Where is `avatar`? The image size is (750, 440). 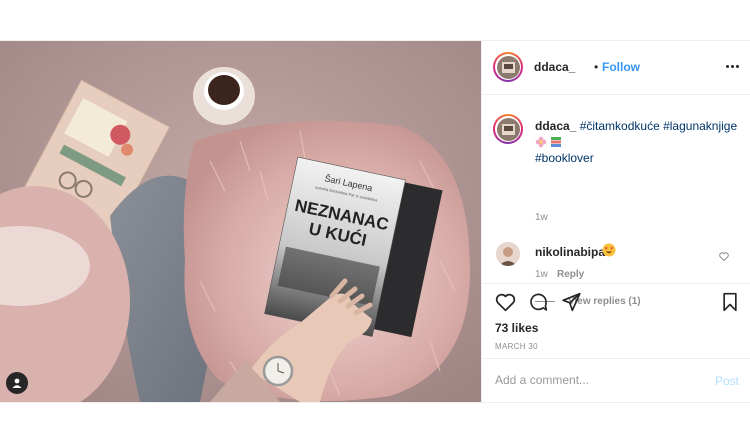
avatar is located at coordinates (508, 67).